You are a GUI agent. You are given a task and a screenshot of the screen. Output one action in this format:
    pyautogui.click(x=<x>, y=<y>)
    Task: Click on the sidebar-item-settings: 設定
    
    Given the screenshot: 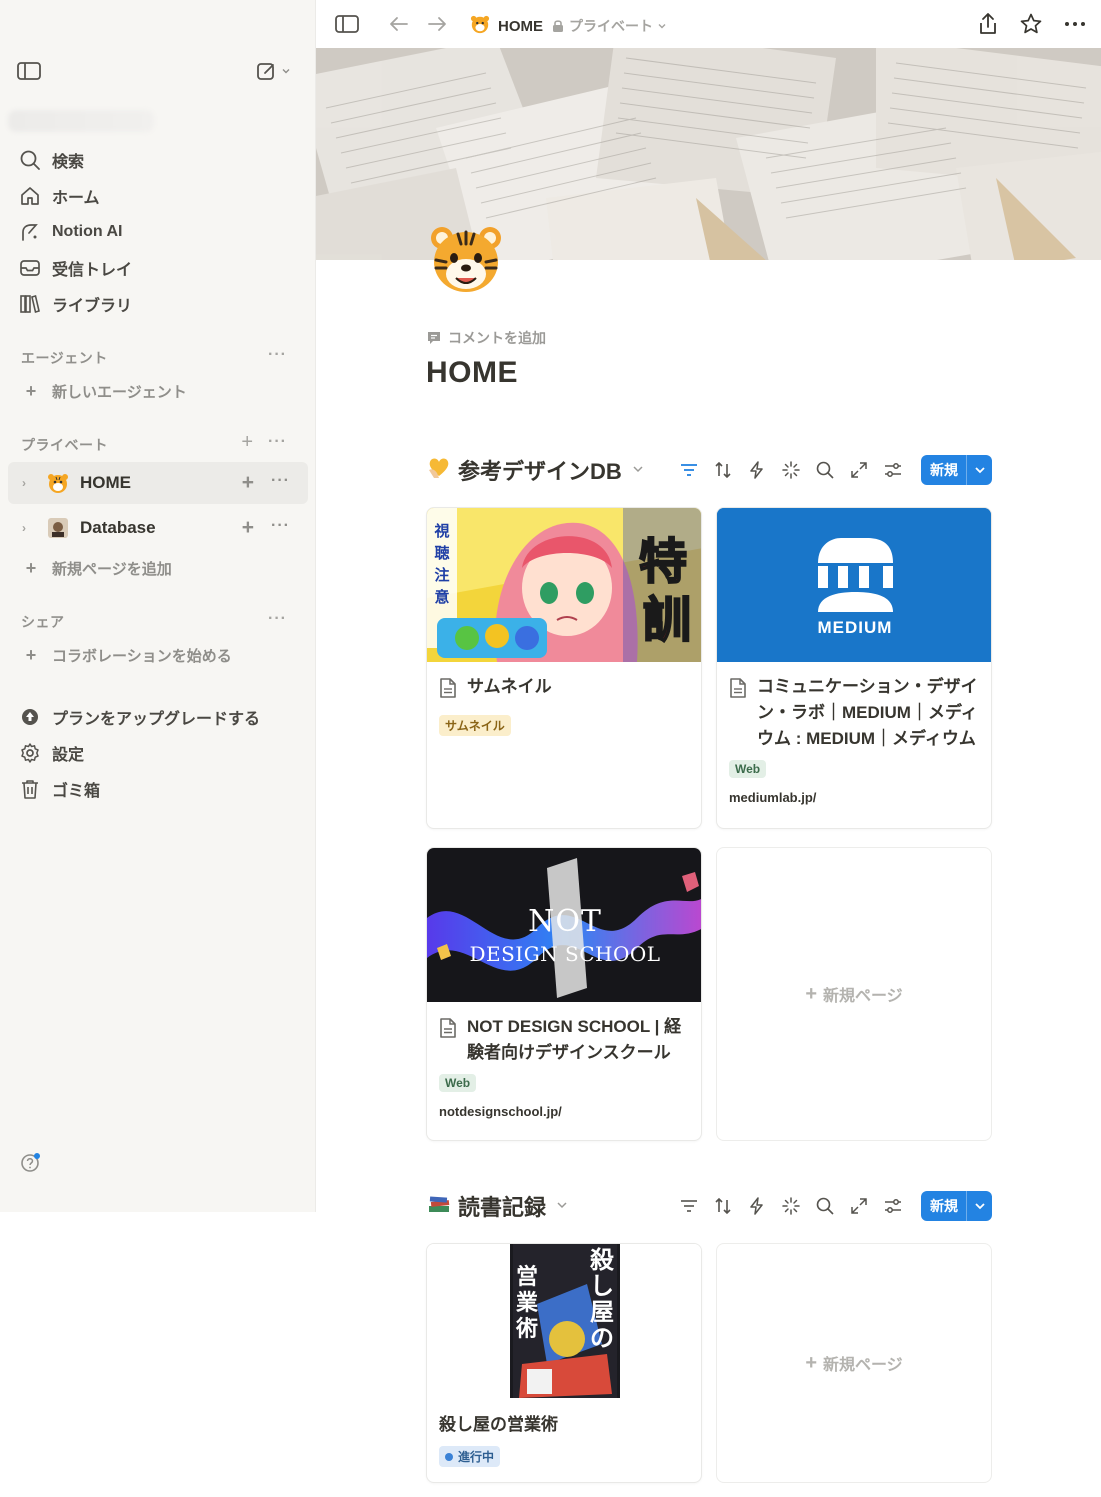 What is the action you would take?
    pyautogui.click(x=158, y=753)
    